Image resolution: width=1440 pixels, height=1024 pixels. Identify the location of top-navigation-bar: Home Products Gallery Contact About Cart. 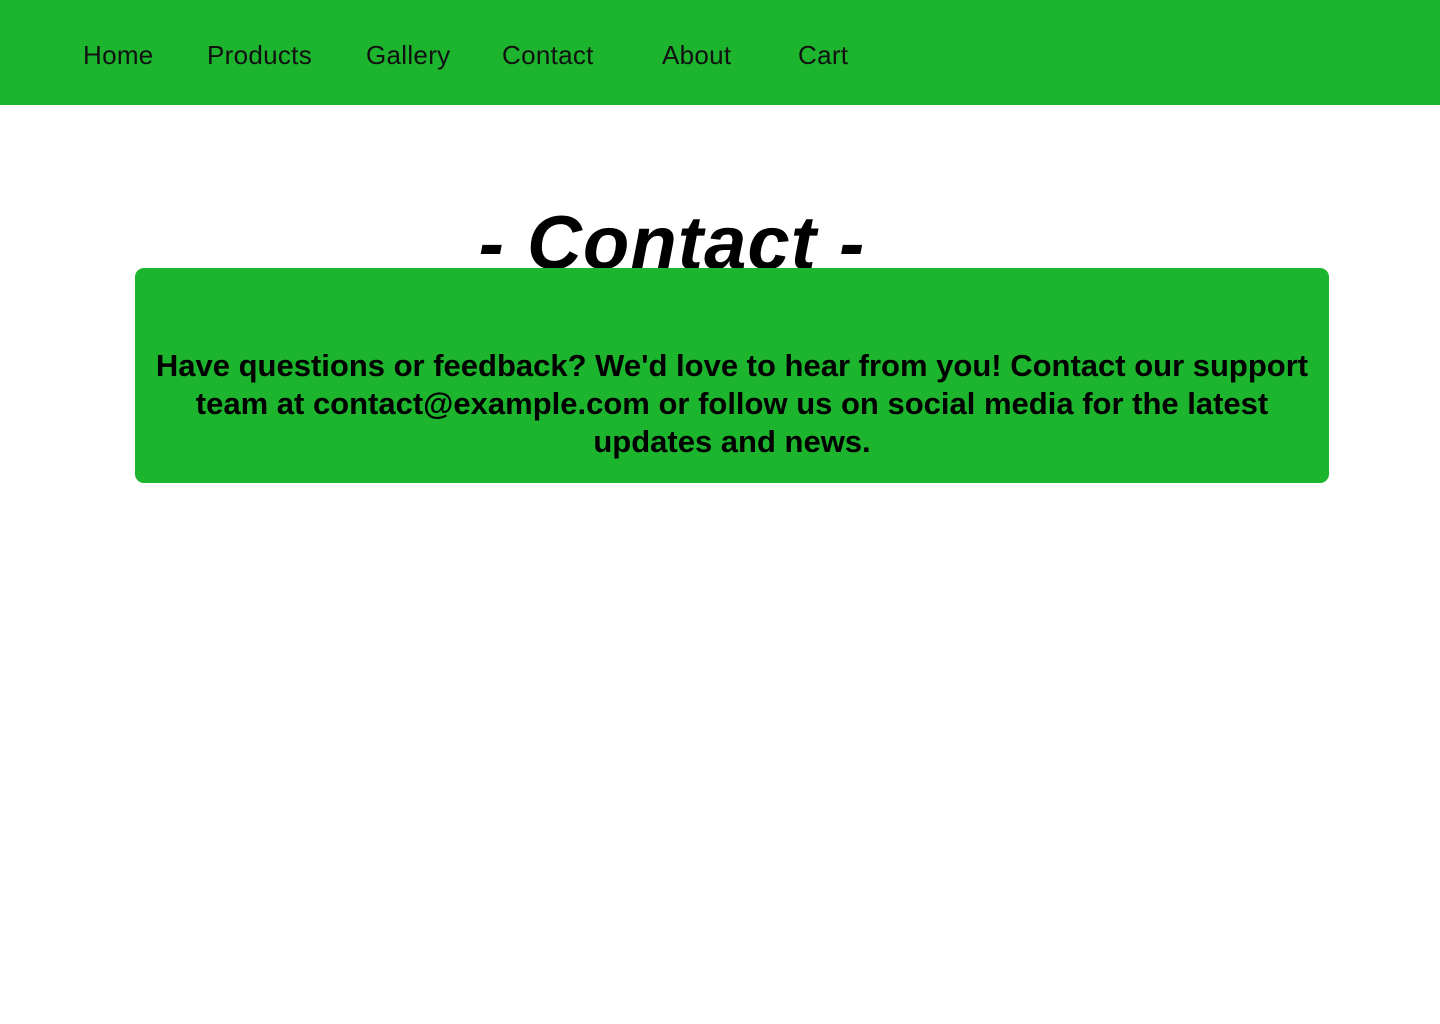
(720, 52).